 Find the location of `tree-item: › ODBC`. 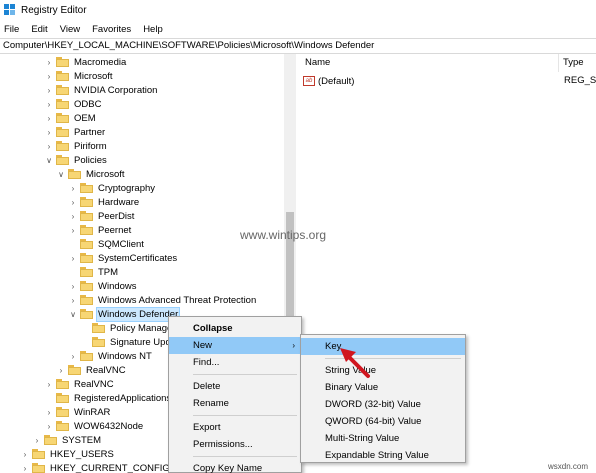

tree-item: › ODBC is located at coordinates (73, 104).